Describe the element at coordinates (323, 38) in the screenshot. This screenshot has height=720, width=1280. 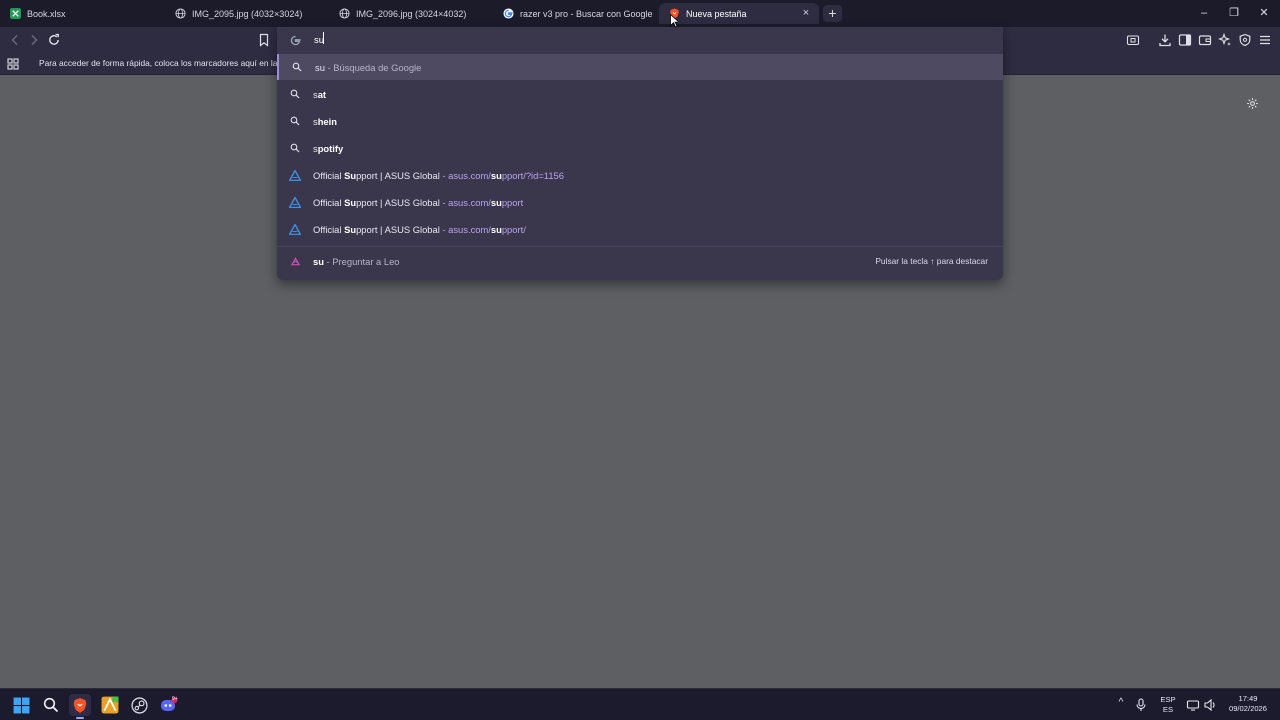
I see `text-caret` at that location.